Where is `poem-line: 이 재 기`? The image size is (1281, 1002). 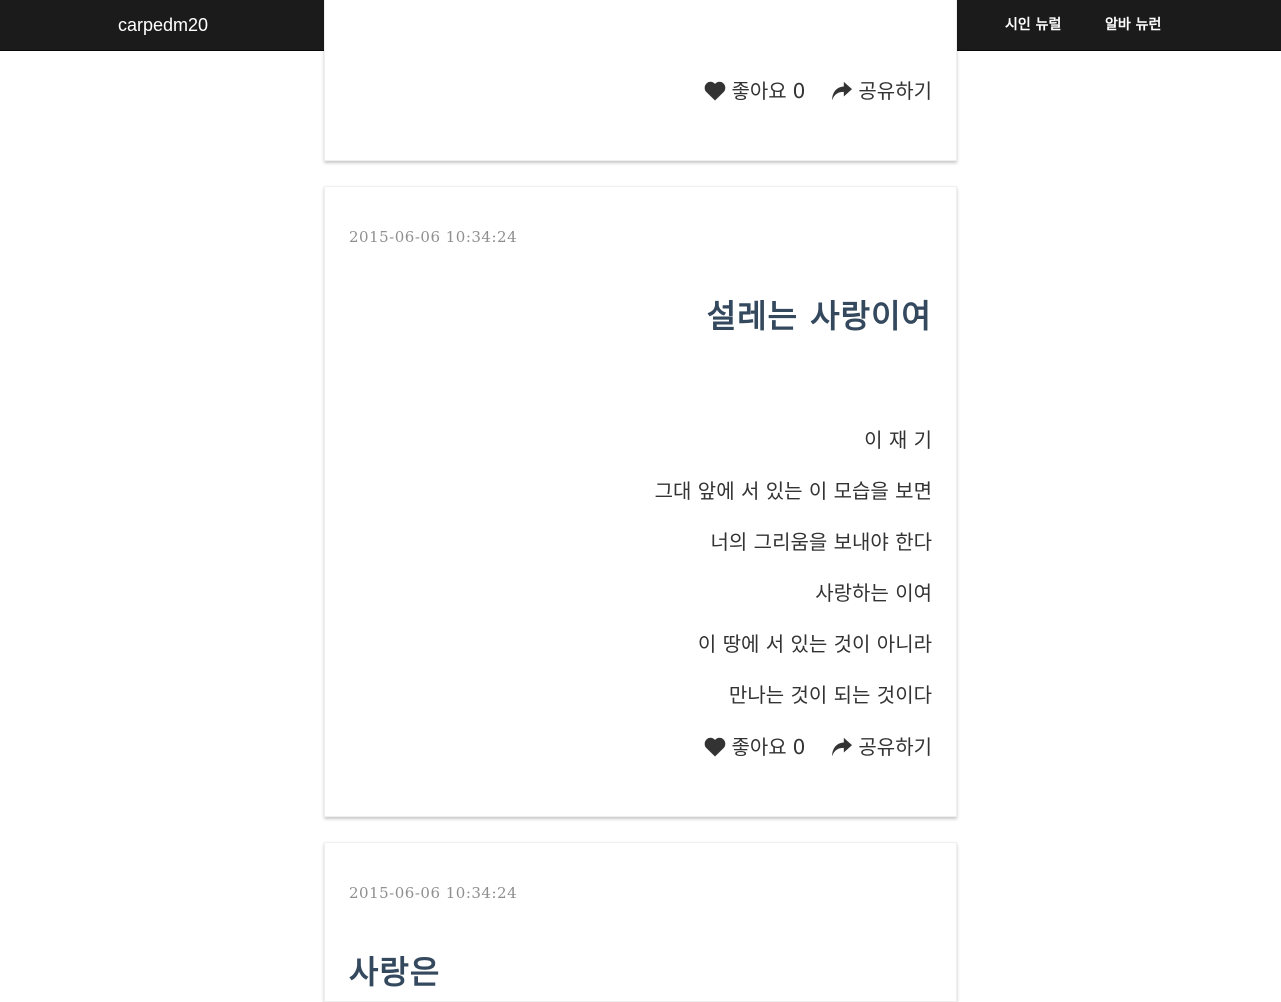 poem-line: 이 재 기 is located at coordinates (898, 440).